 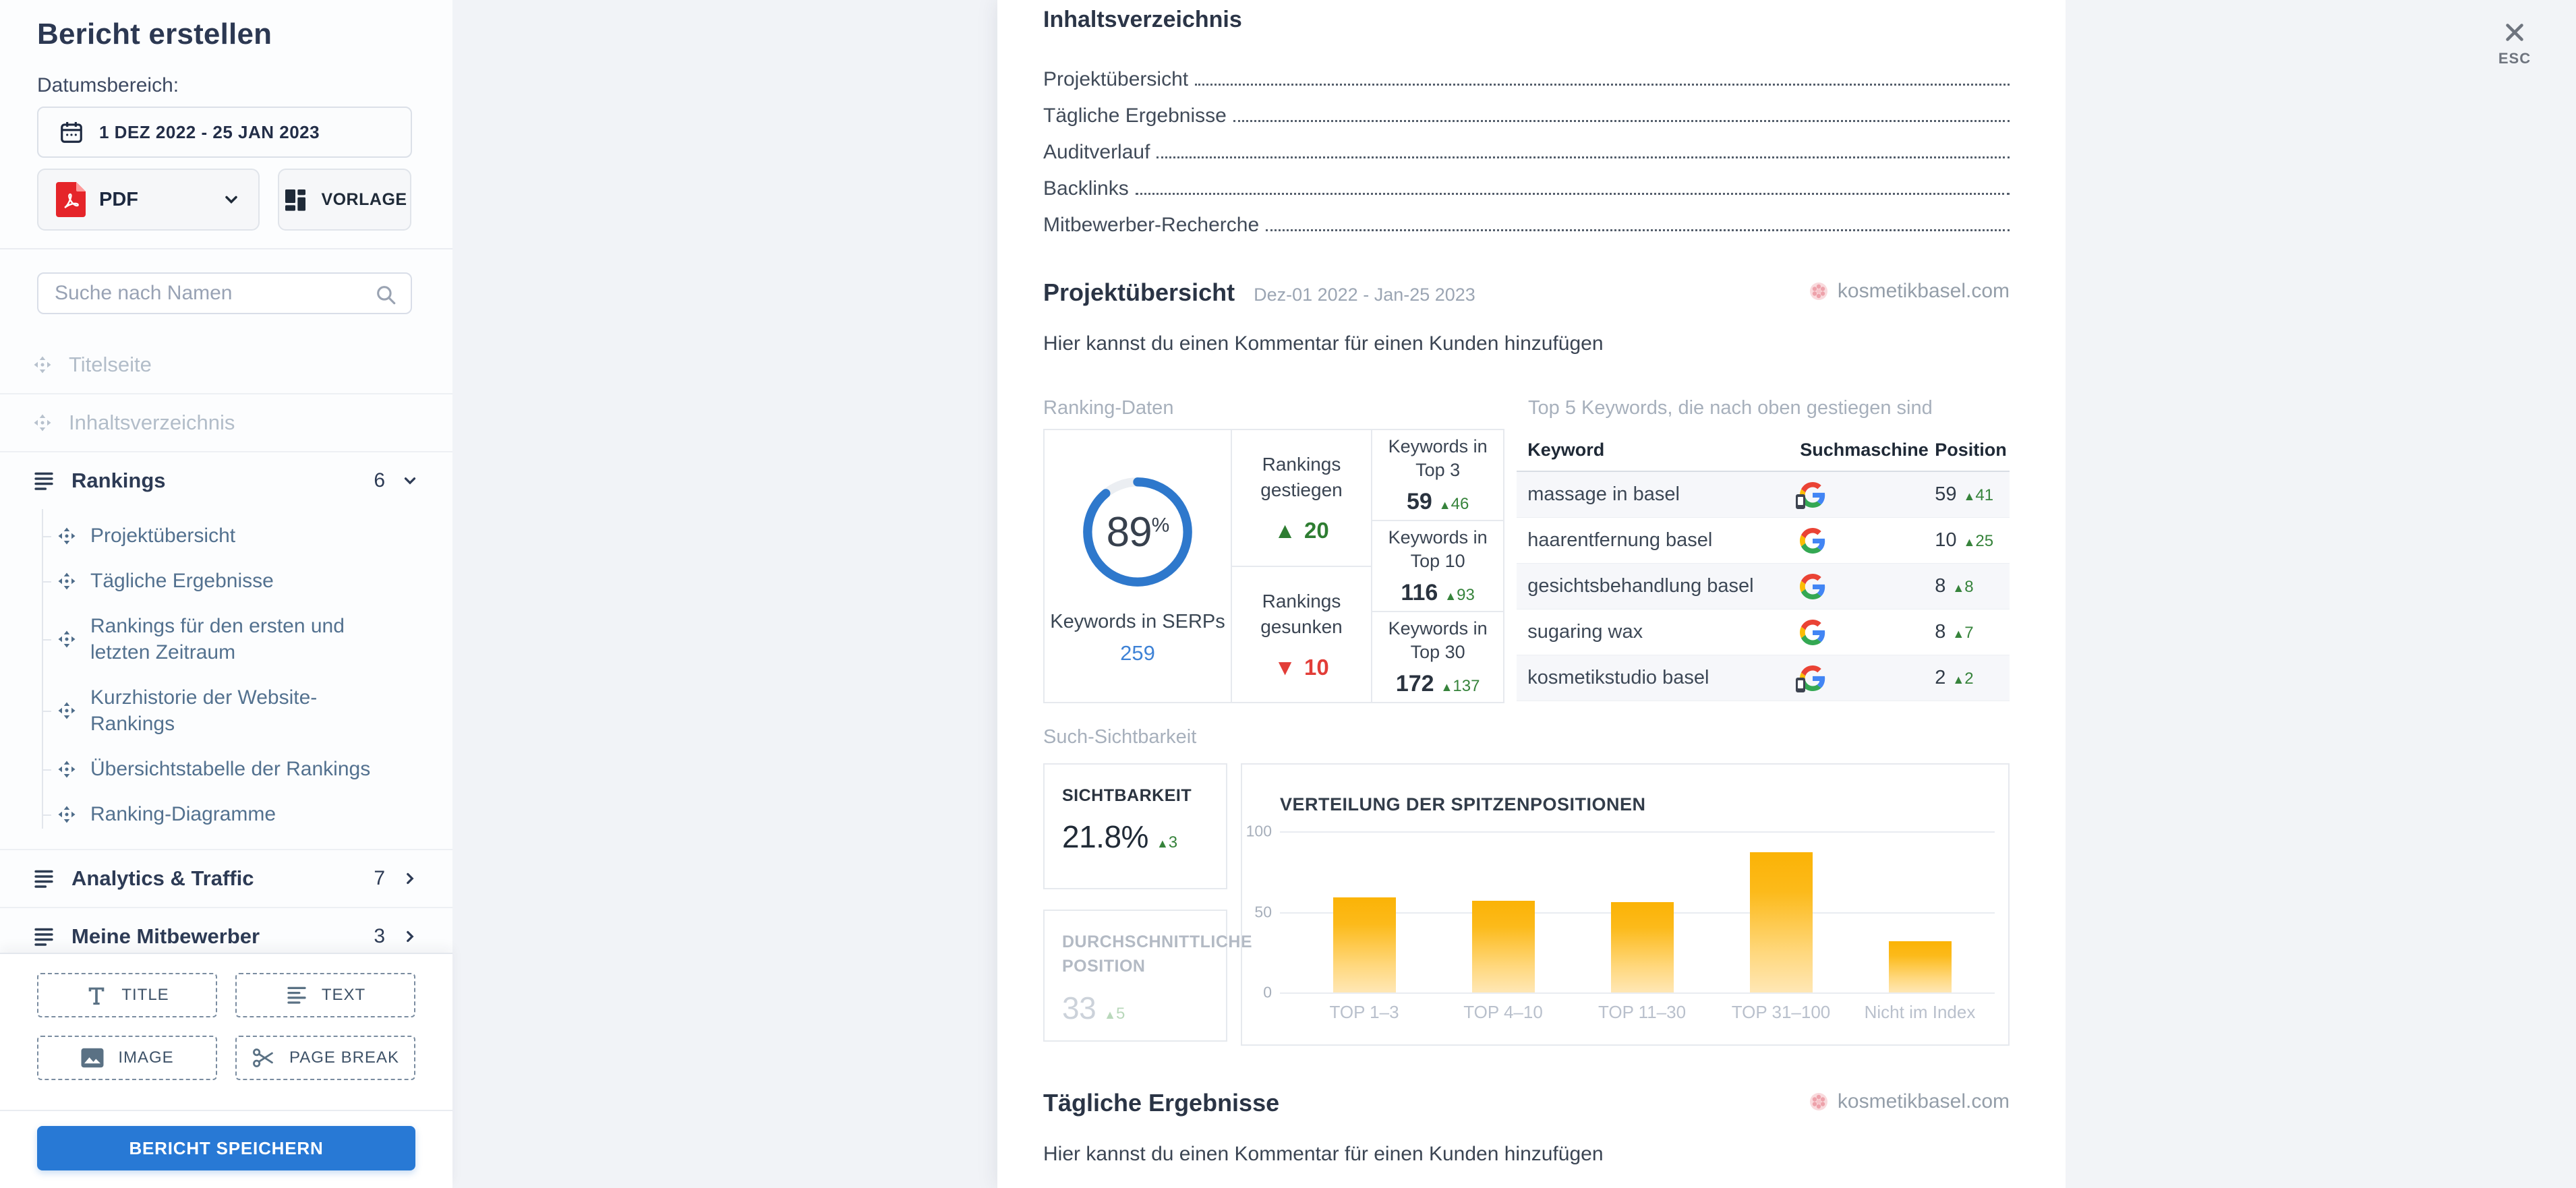 I want to click on gridline, so click(x=1638, y=832).